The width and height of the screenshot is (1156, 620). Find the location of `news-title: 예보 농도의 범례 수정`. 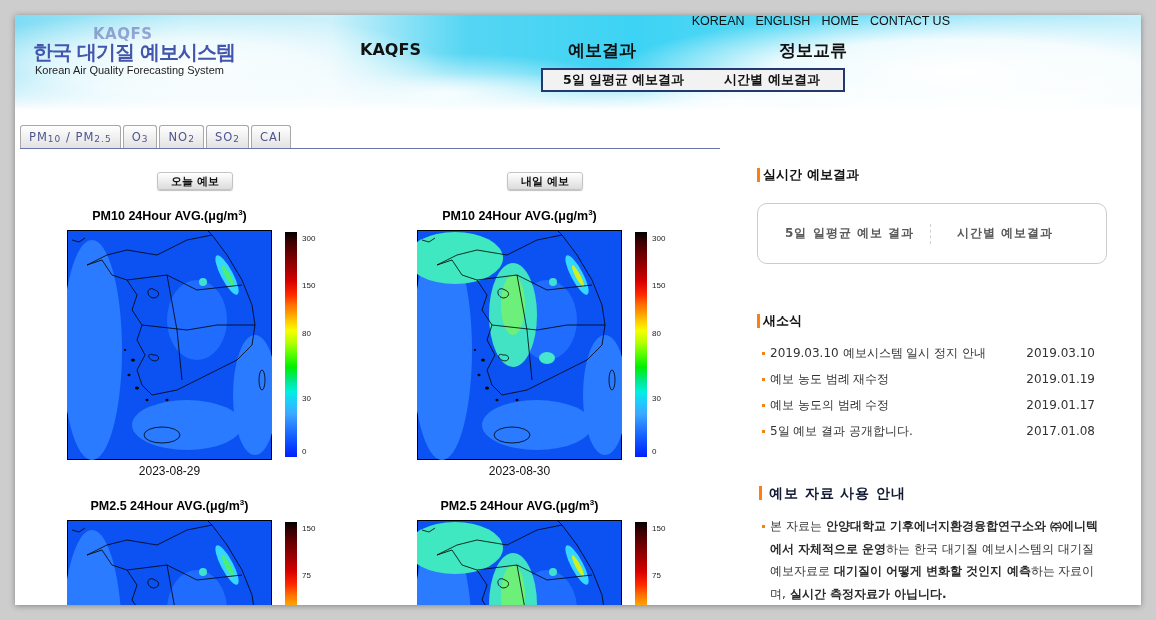

news-title: 예보 농도의 범례 수정 is located at coordinates (898, 405).